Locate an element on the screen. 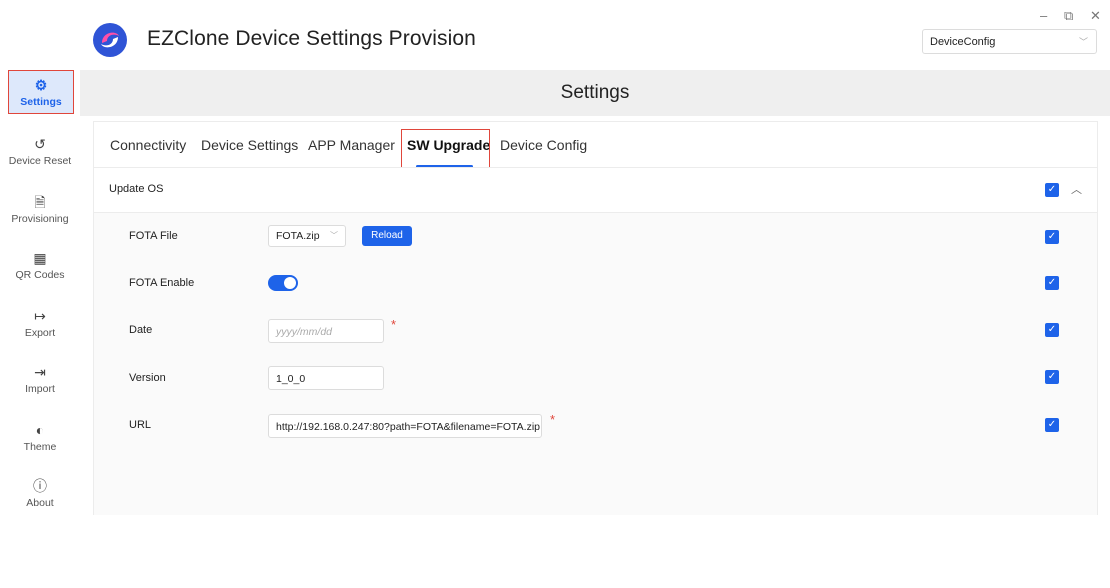 This screenshot has height=588, width=1110. fota-file-label: FOTA File is located at coordinates (153, 236).